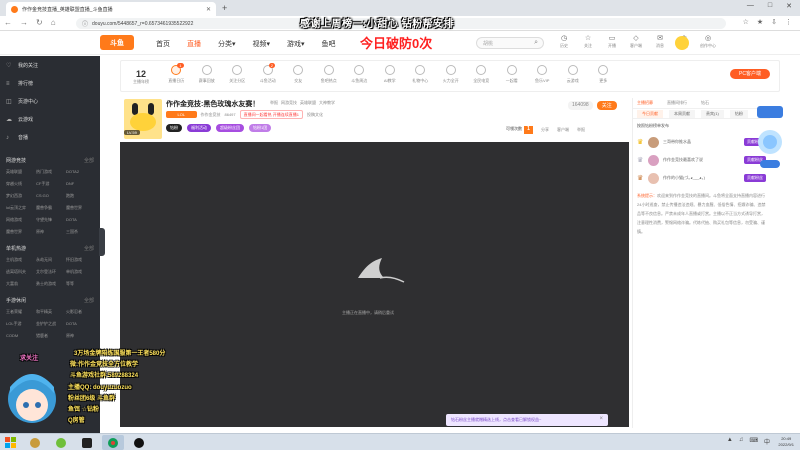  Describe the element at coordinates (606, 105) in the screenshot. I see `follow-button: 关注` at that location.